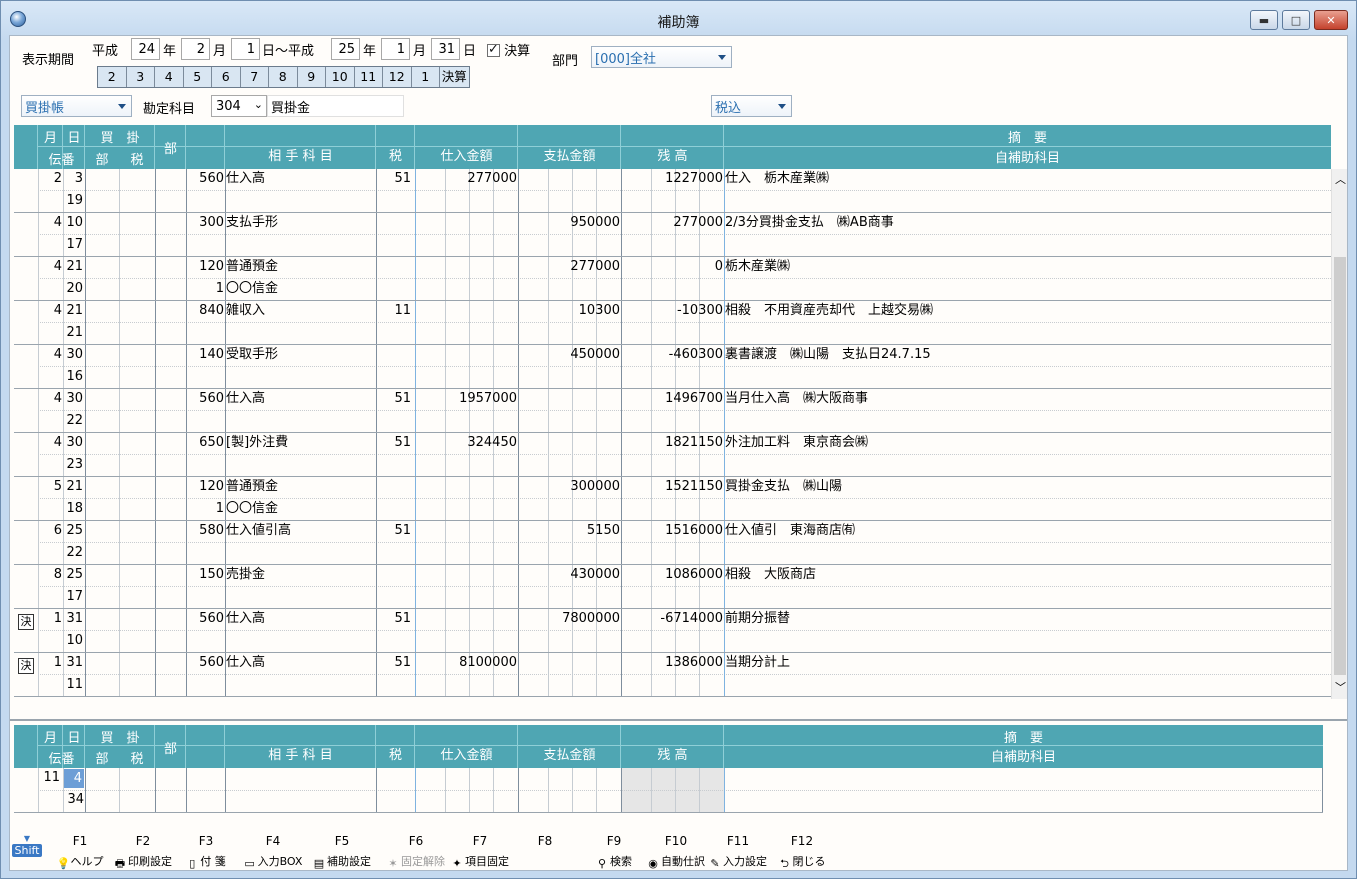  I want to click on cell-day: 10, so click(74, 222).